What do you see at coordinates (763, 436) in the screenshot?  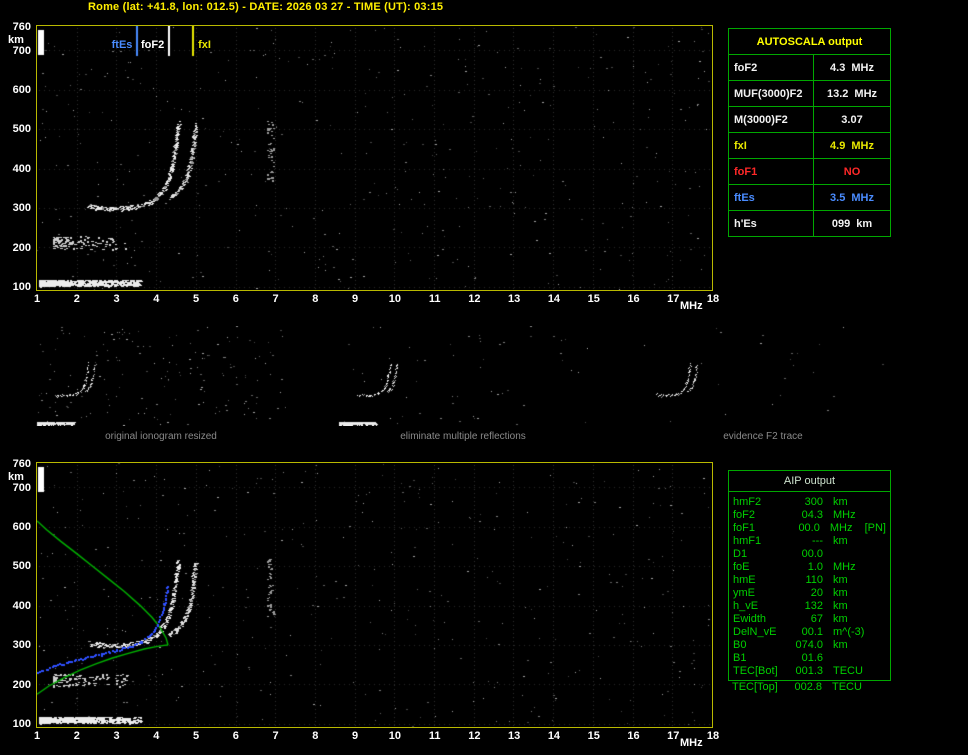 I see `thumbnail-caption-evidence: evidence F2 trace` at bounding box center [763, 436].